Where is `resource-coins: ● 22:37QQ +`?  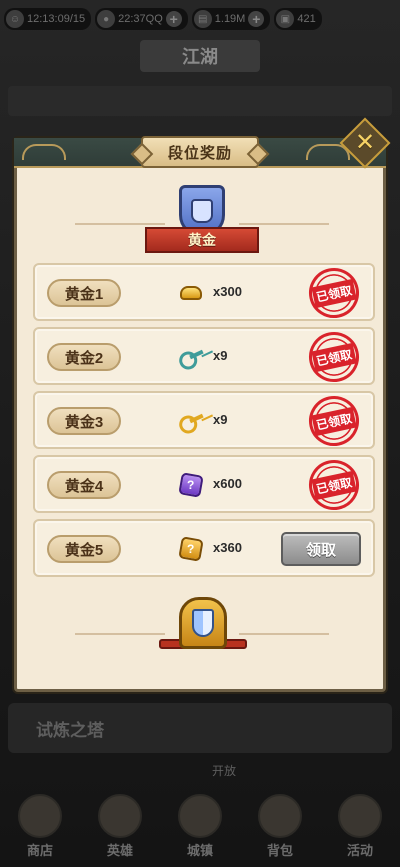
resource-coins: ● 22:37QQ + is located at coordinates (141, 19).